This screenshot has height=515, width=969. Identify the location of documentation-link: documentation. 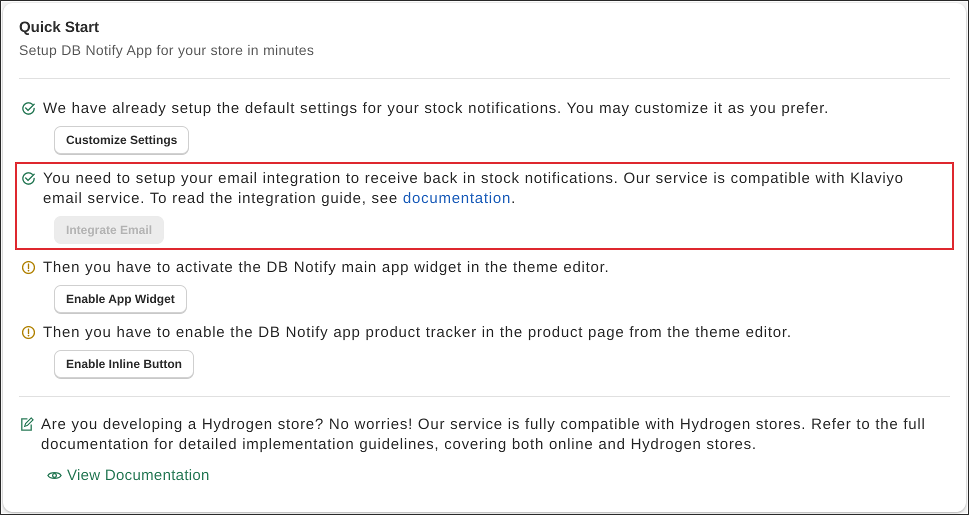
(457, 198).